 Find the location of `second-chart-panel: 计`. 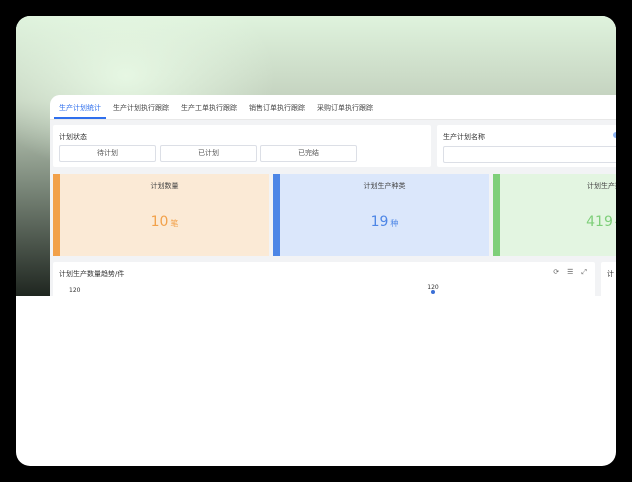

second-chart-panel: 计 is located at coordinates (608, 279).